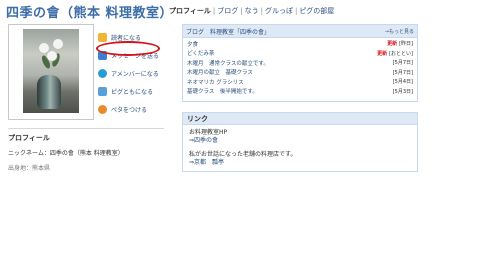  Describe the element at coordinates (200, 53) in the screenshot. I see `blog-entry-link: どくだみ茶` at that location.